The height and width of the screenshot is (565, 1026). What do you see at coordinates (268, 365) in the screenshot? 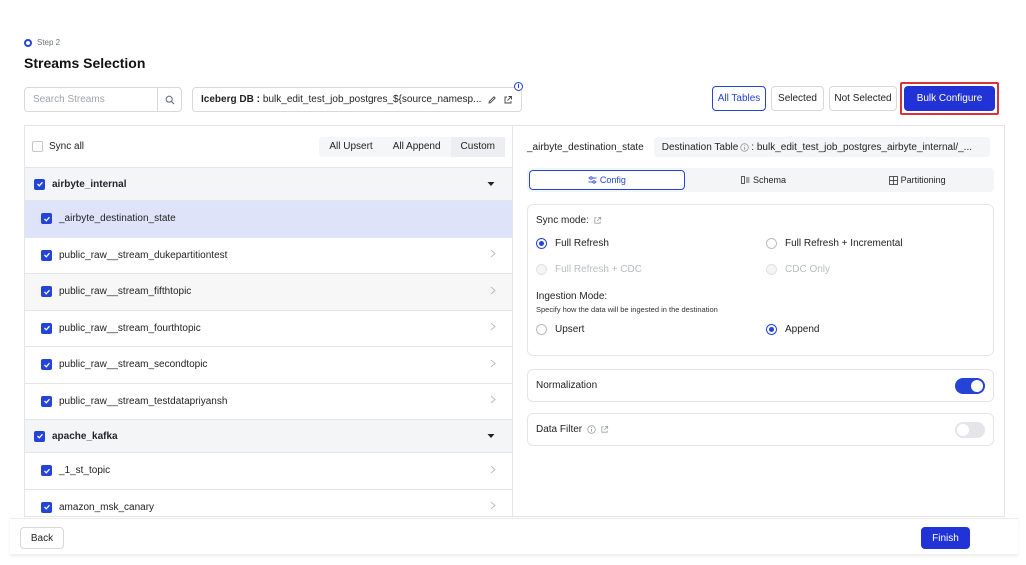
I see `stream-row: public_raw__stream_secondtopic` at bounding box center [268, 365].